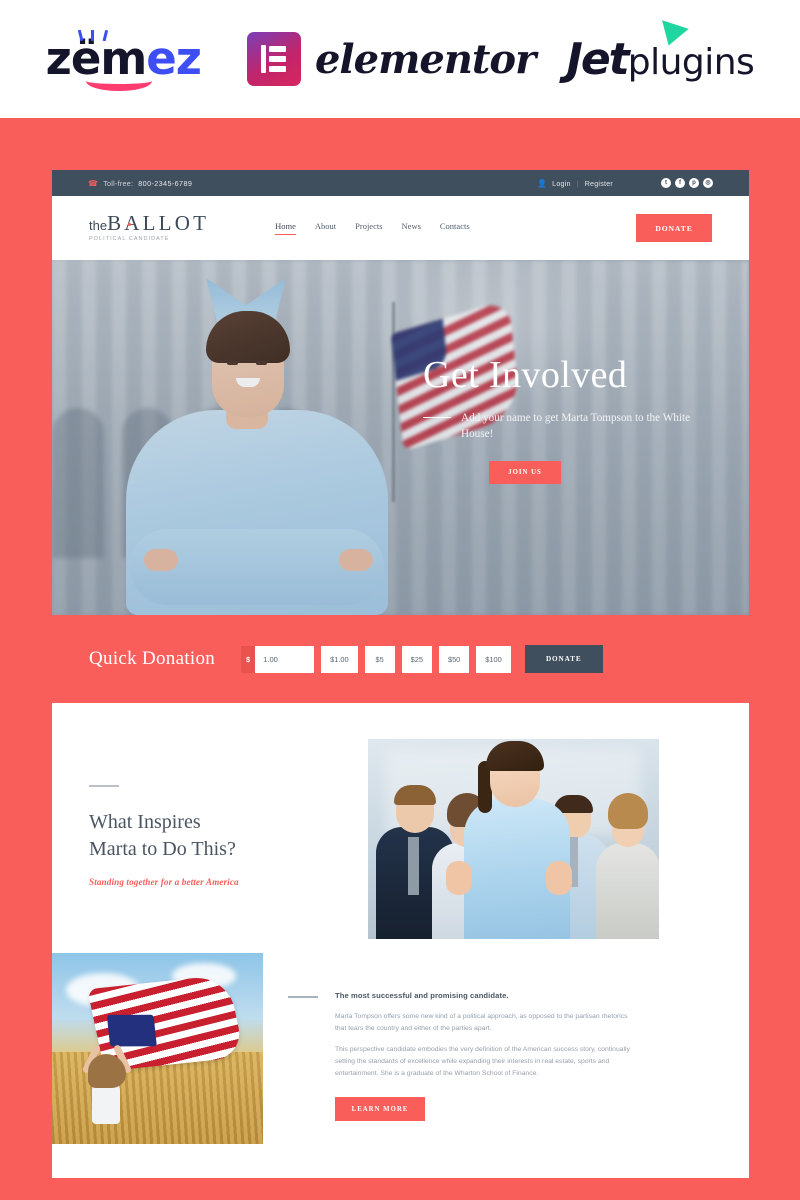  I want to click on user-icon: 👤, so click(542, 183).